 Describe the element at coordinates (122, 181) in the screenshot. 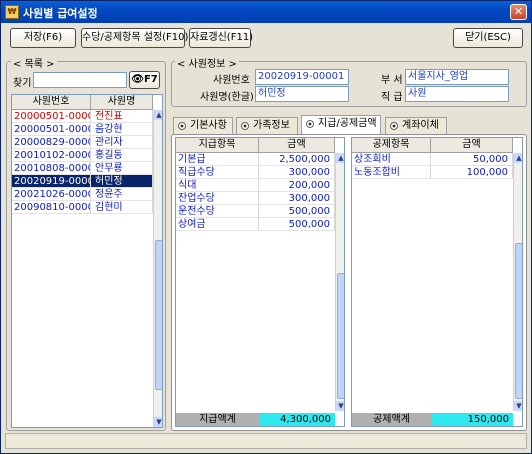

I see `table-row-emp-name: 허민정` at that location.